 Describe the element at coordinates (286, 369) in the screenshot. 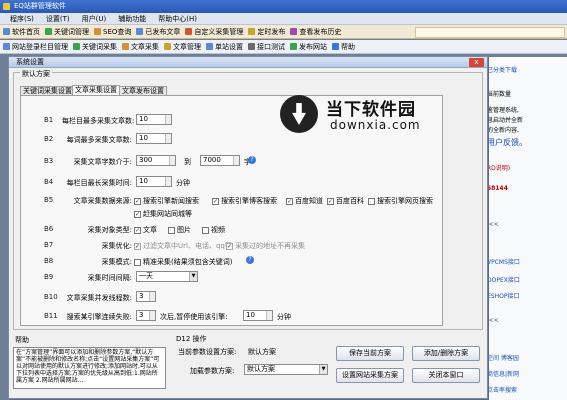

I see `load-scheme-select: 默认方案 ▼` at that location.